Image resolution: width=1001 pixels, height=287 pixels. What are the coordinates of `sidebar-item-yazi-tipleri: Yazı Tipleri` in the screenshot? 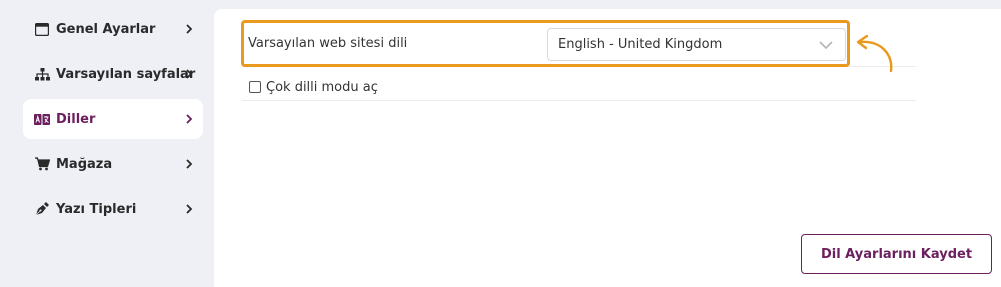 It's located at (113, 209).